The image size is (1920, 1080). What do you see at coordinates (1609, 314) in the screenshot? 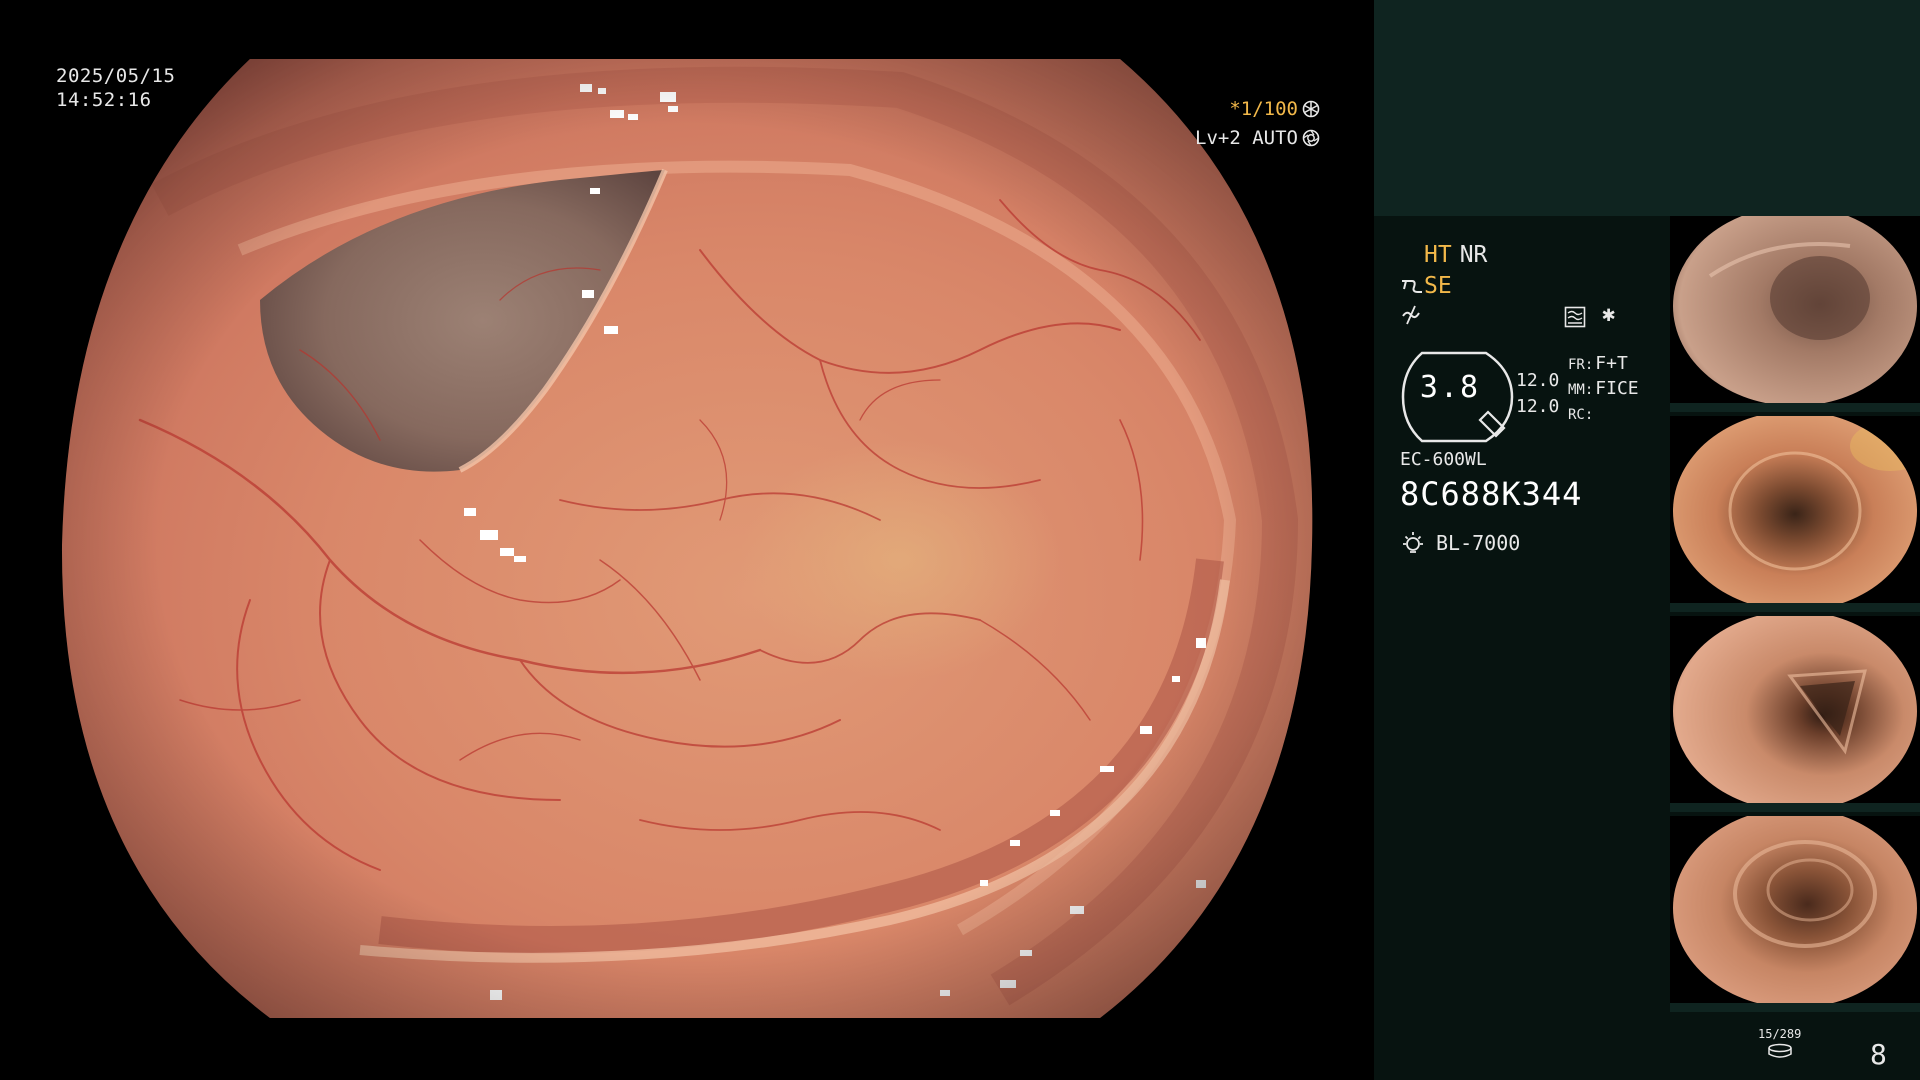
I see `asterisk-icon: ✱` at bounding box center [1609, 314].